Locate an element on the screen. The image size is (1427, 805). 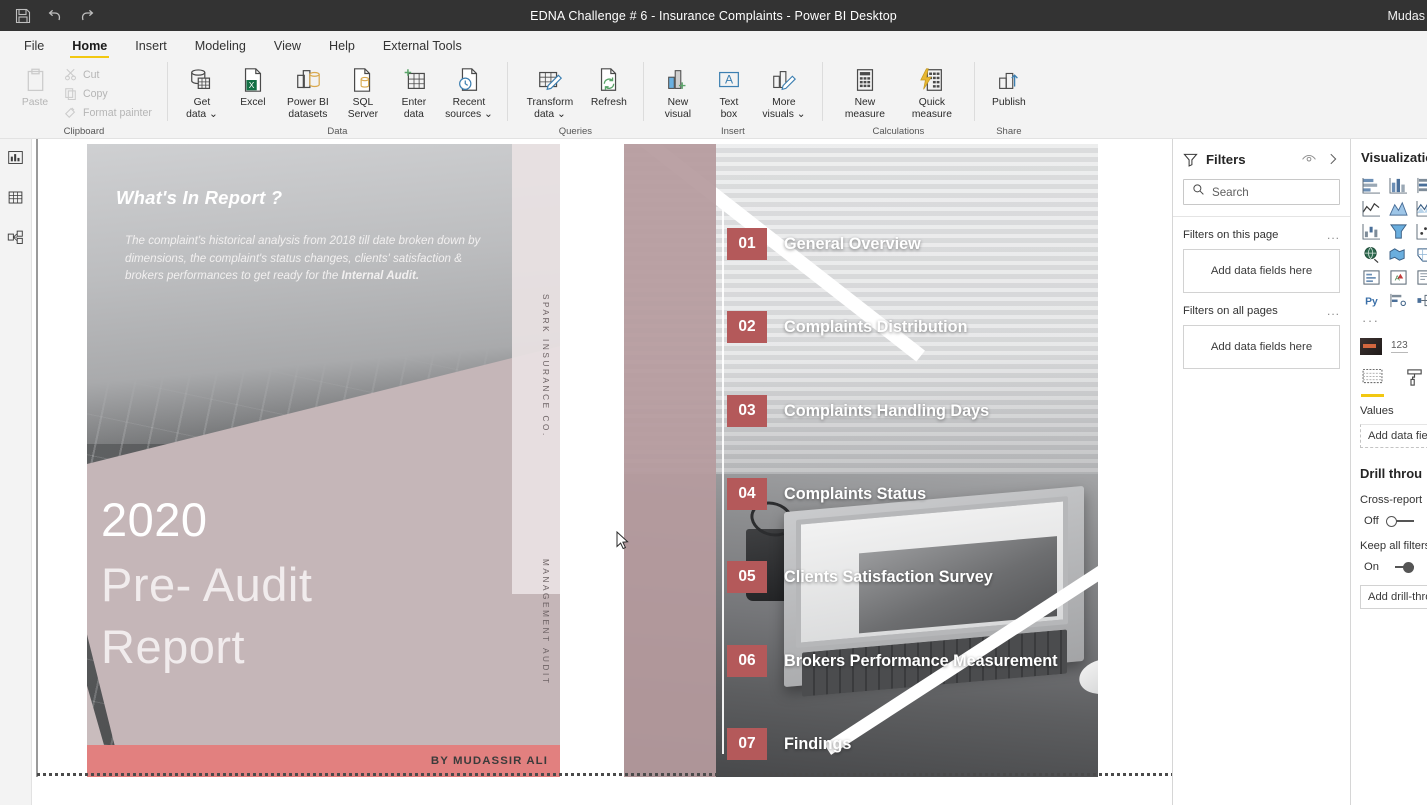
sidebar-item-data-view is located at coordinates (16, 200).